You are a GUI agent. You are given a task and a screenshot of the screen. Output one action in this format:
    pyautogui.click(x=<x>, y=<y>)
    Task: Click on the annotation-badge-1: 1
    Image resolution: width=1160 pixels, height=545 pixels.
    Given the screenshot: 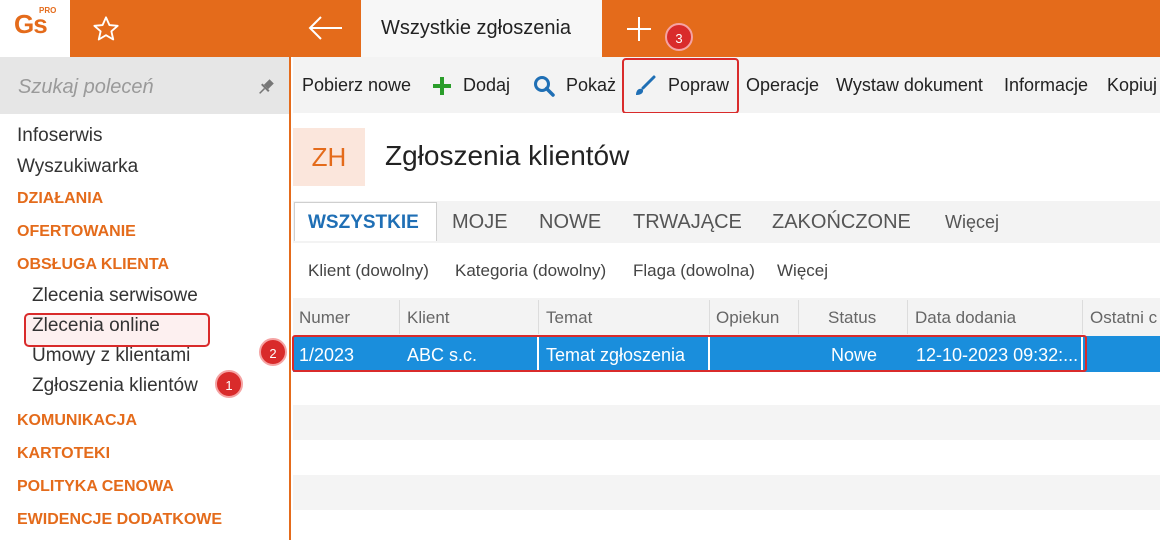 What is the action you would take?
    pyautogui.click(x=229, y=384)
    